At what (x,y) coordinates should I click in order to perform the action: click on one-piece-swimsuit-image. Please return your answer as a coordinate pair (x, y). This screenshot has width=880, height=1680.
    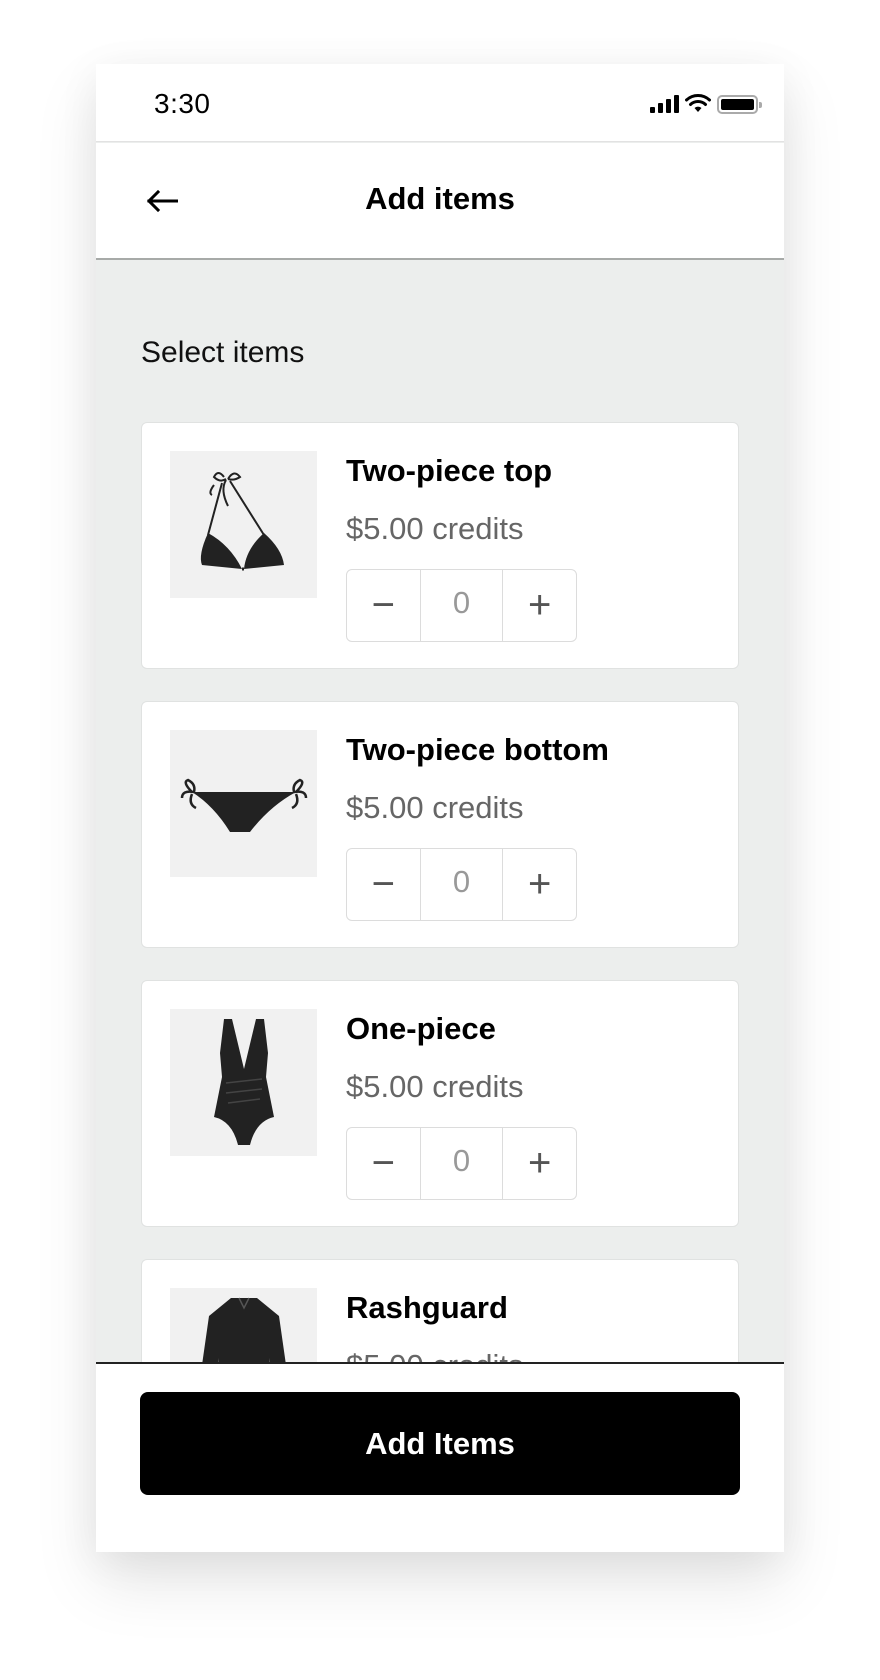
    Looking at the image, I should click on (243, 1082).